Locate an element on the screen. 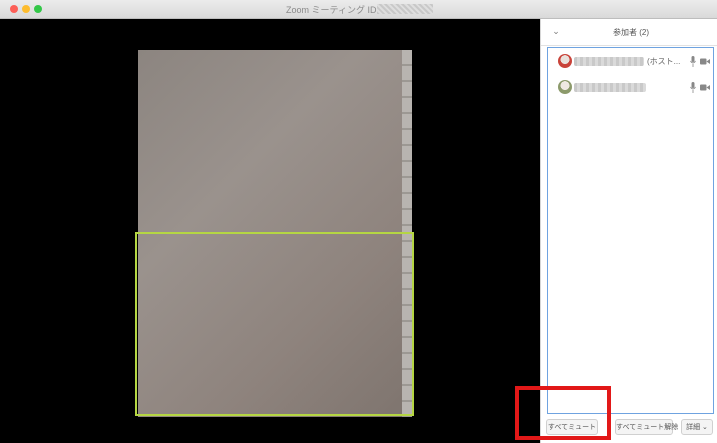 This screenshot has height=443, width=717. window-title: Zoom ミーティング ID is located at coordinates (331, 10).